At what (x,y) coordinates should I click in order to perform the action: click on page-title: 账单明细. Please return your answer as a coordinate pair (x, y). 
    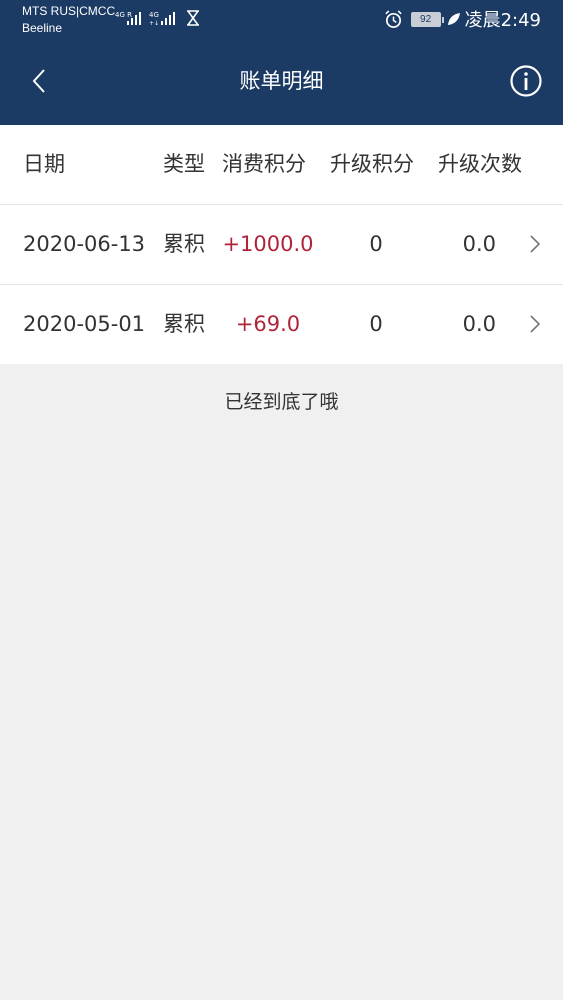
    Looking at the image, I should click on (281, 81).